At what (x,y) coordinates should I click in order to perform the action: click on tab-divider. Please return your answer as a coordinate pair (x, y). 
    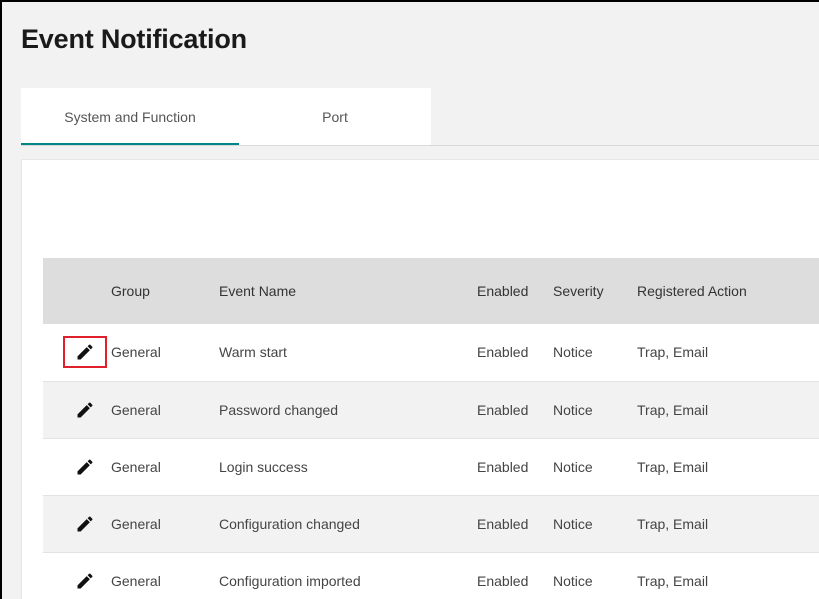
    Looking at the image, I should click on (420, 145).